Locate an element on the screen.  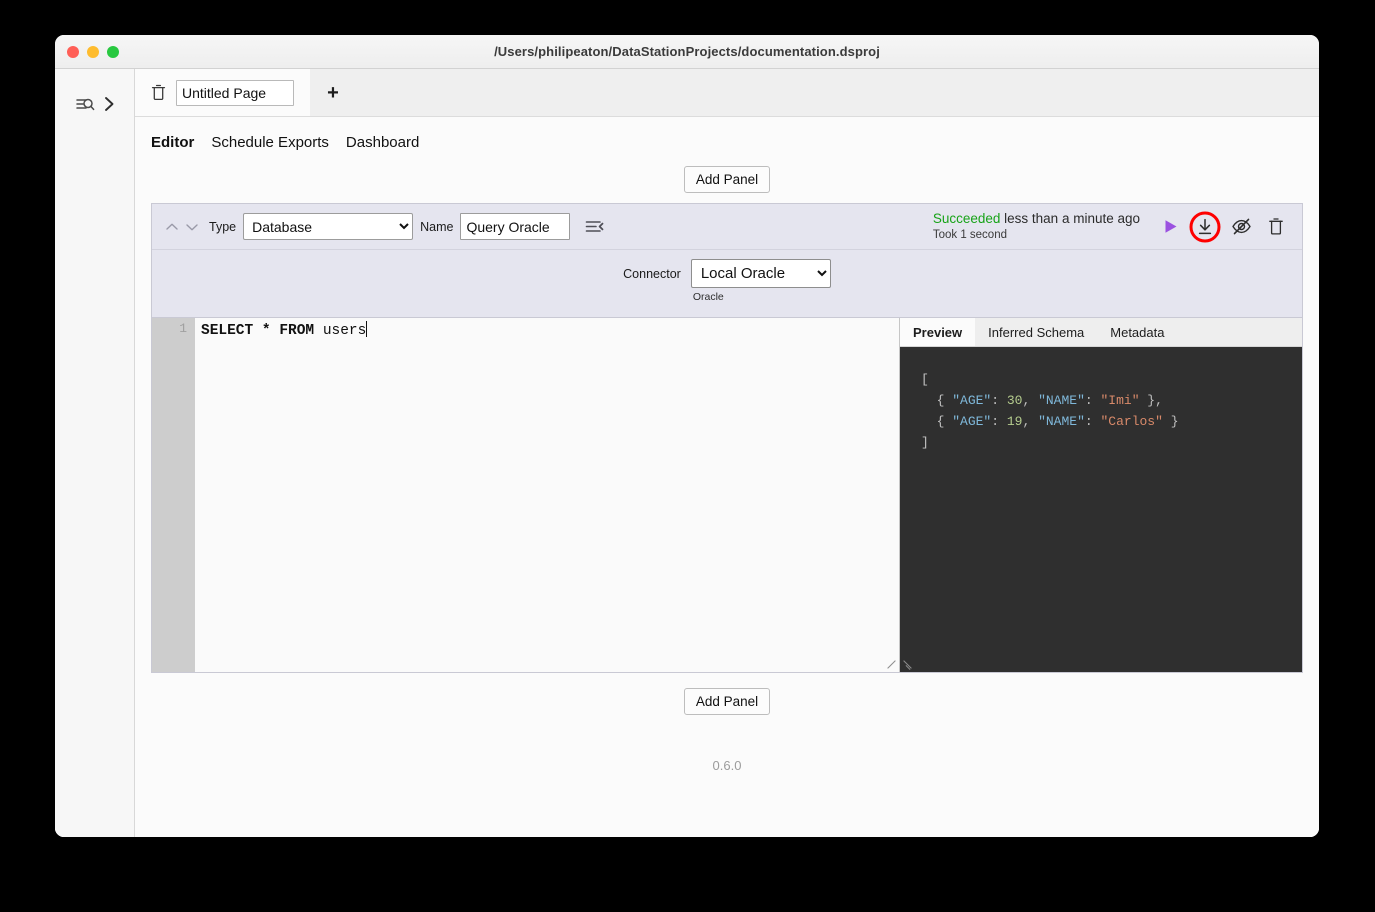
results-tabs: Preview Inferred Schema Metadata is located at coordinates (1101, 332).